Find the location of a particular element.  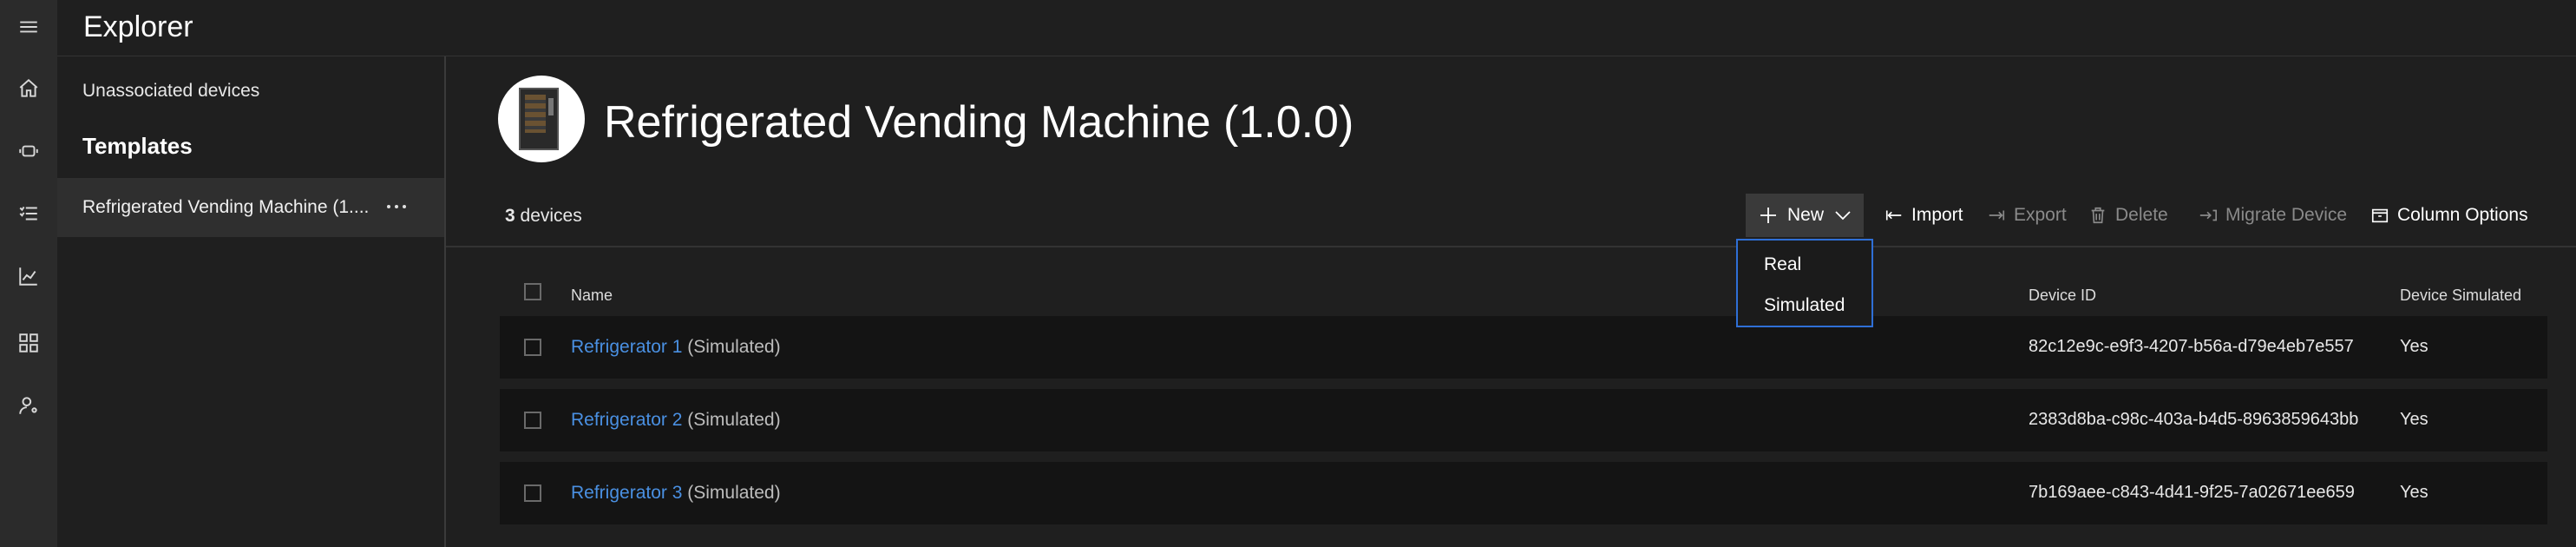

import-label: Import is located at coordinates (1937, 215).